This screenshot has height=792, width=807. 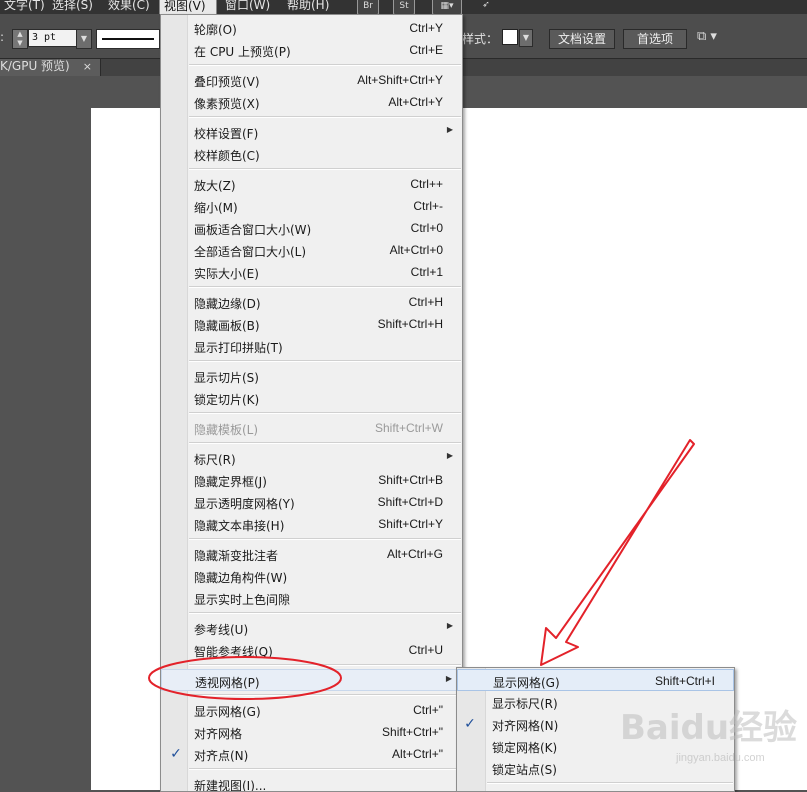 What do you see at coordinates (311, 650) in the screenshot?
I see `menu-item-smart-guides: 智能参考线(Q) Ctrl+U` at bounding box center [311, 650].